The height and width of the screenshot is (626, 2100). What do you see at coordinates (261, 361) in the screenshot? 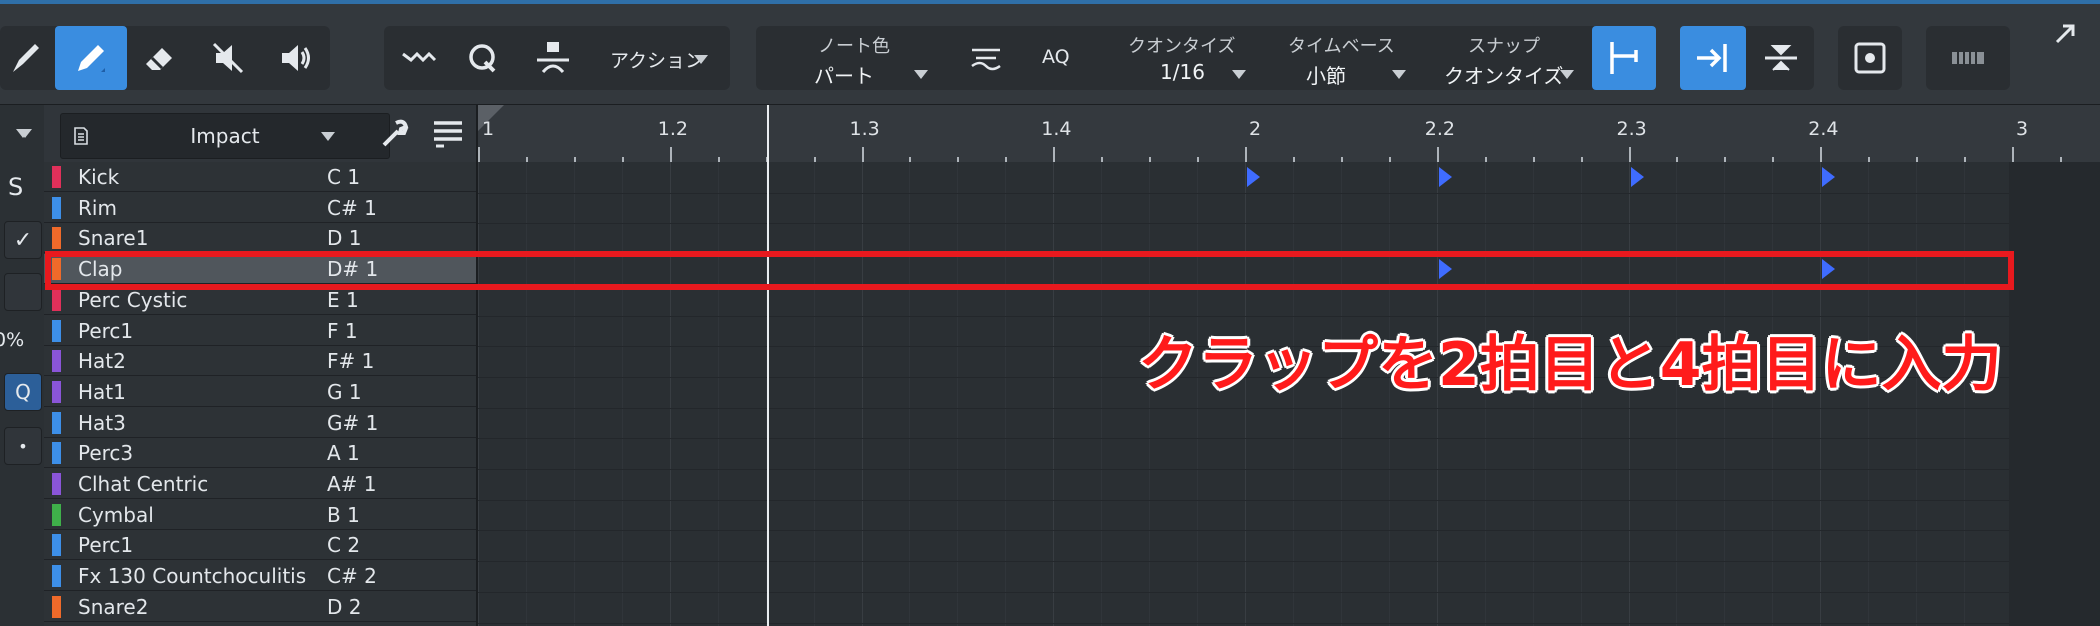
I see `drum-row: Hat2 F# 1` at bounding box center [261, 361].